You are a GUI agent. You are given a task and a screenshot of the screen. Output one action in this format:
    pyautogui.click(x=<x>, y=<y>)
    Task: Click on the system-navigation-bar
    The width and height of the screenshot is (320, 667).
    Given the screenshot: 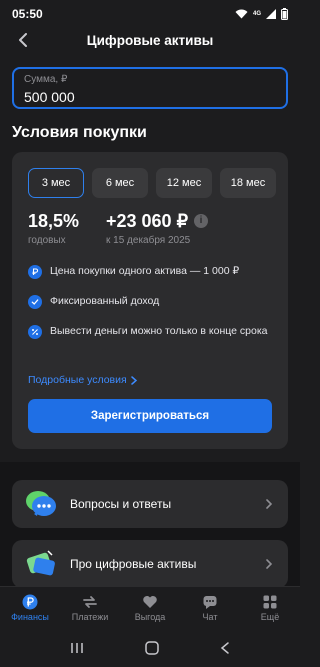 What is the action you would take?
    pyautogui.click(x=150, y=647)
    